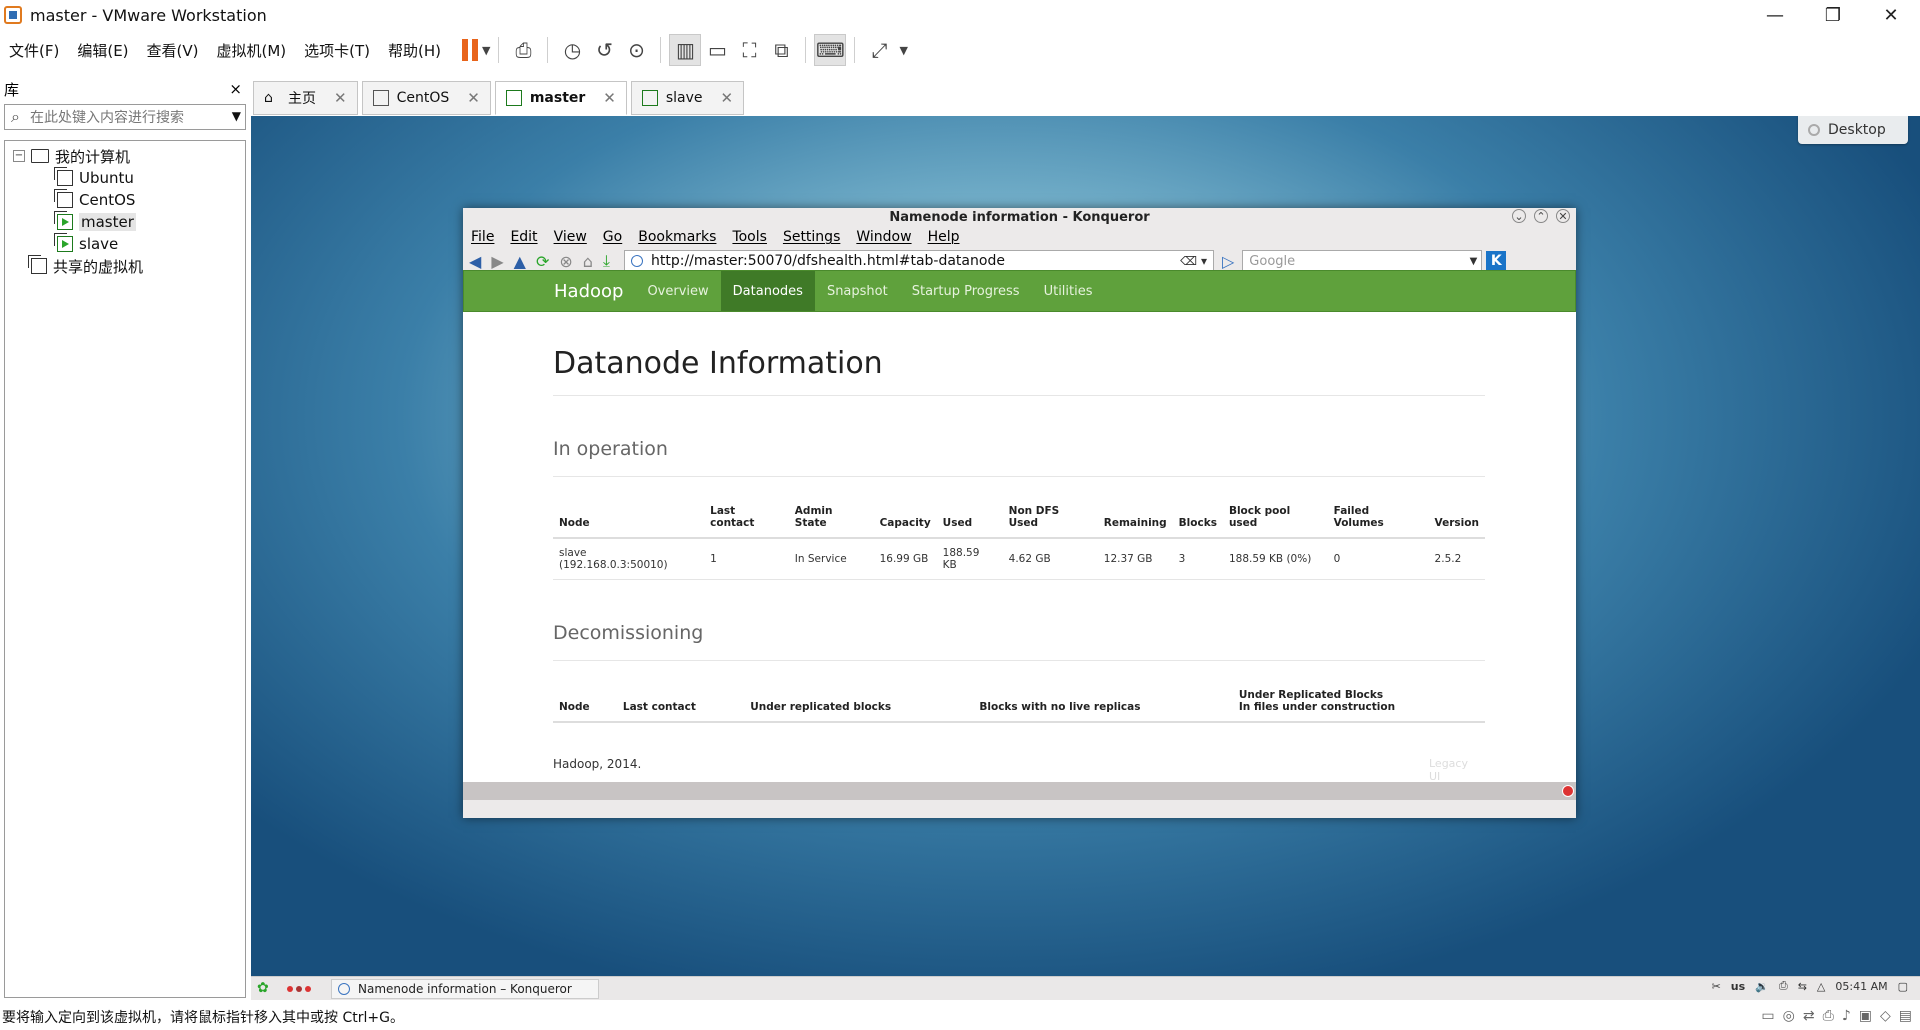 Image resolution: width=1920 pixels, height=1030 pixels. What do you see at coordinates (749, 237) in the screenshot?
I see `kmenu-tools: Tools` at bounding box center [749, 237].